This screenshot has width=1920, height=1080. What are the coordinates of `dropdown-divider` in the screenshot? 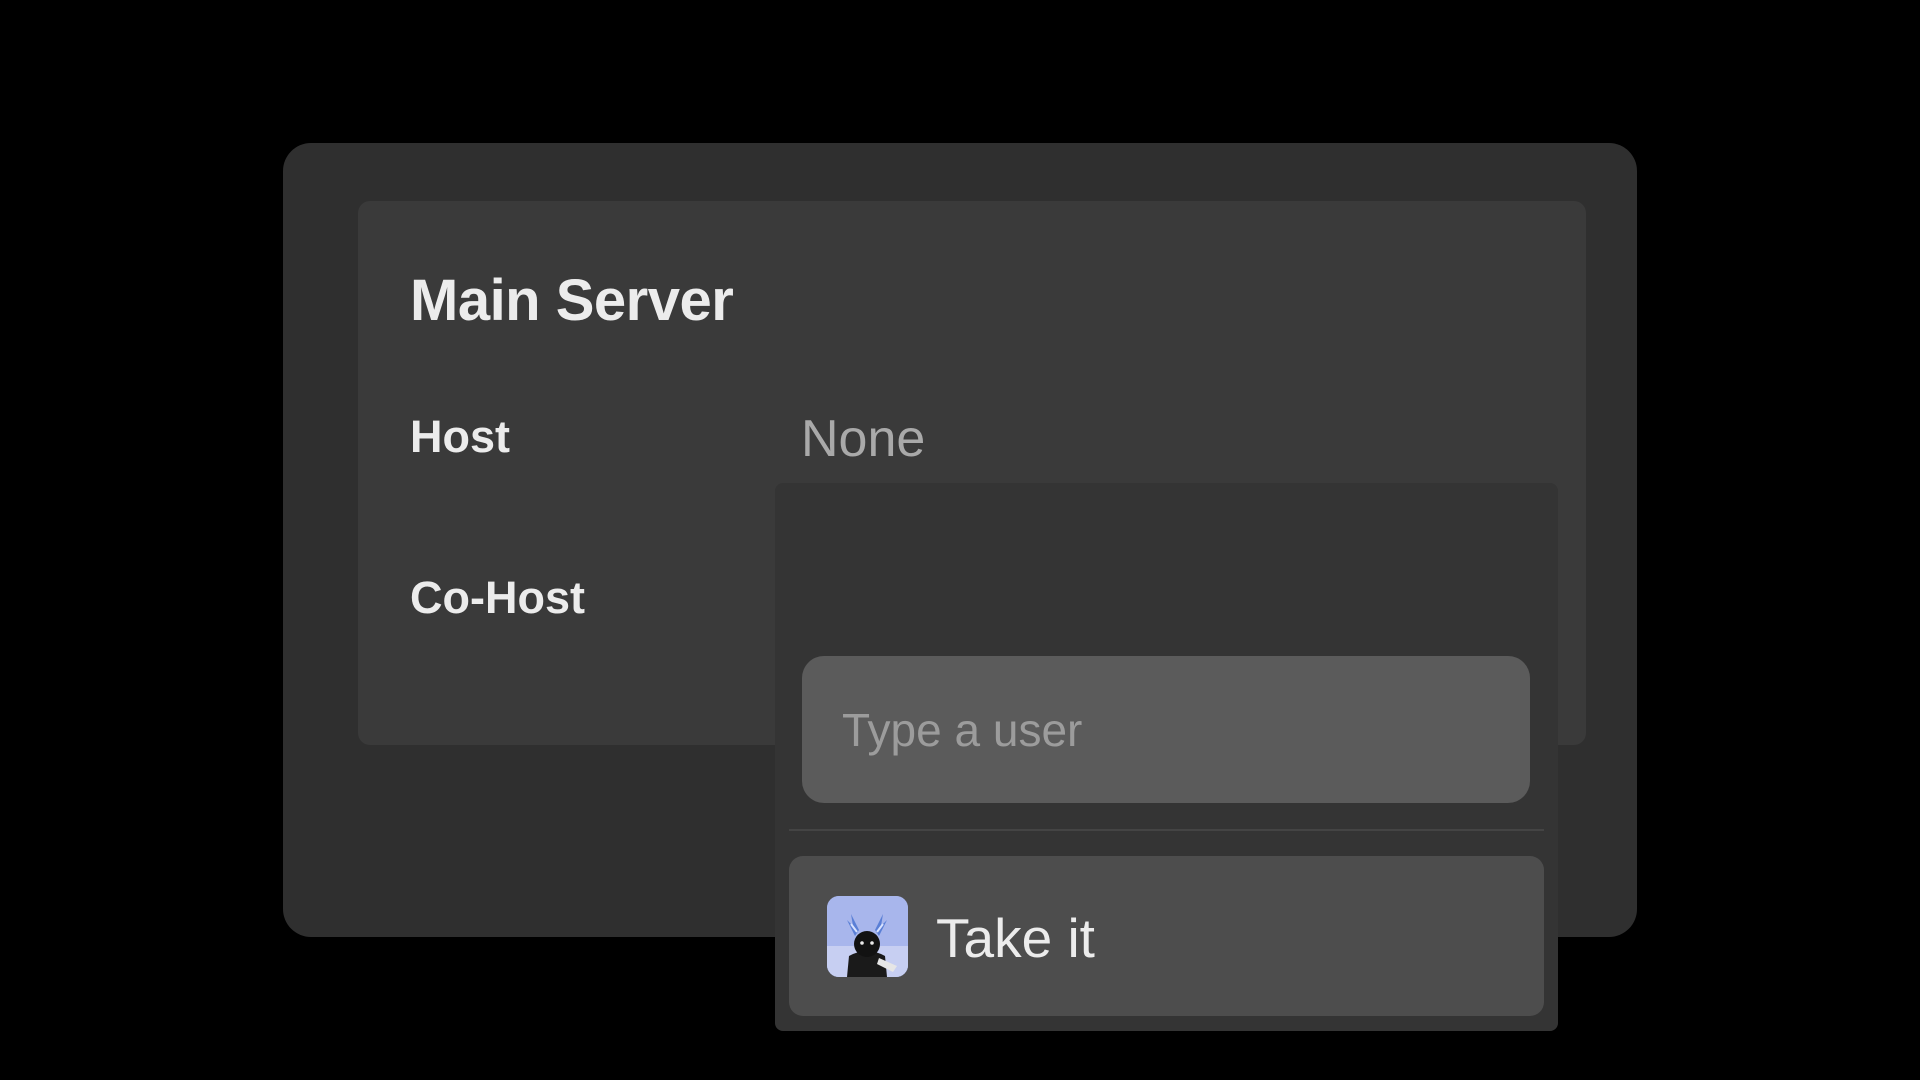 It's located at (1166, 830).